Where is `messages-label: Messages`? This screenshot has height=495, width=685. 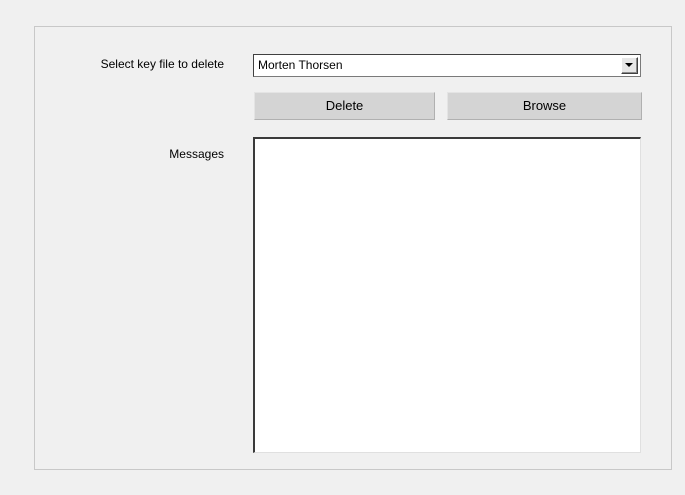
messages-label: Messages is located at coordinates (196, 154).